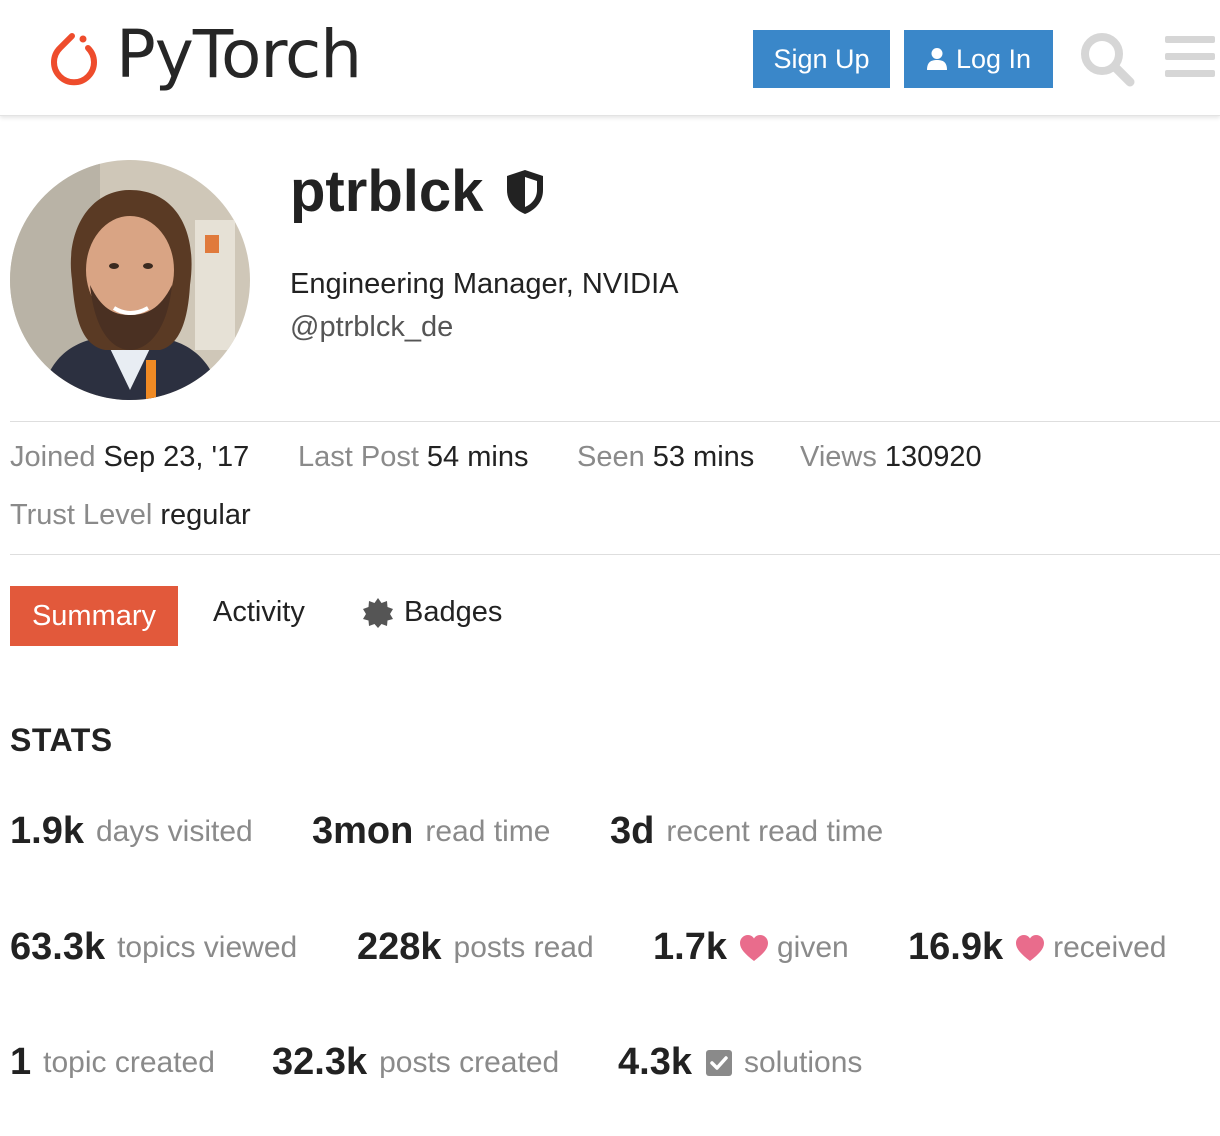 The width and height of the screenshot is (1220, 1136). I want to click on avatar, so click(130, 280).